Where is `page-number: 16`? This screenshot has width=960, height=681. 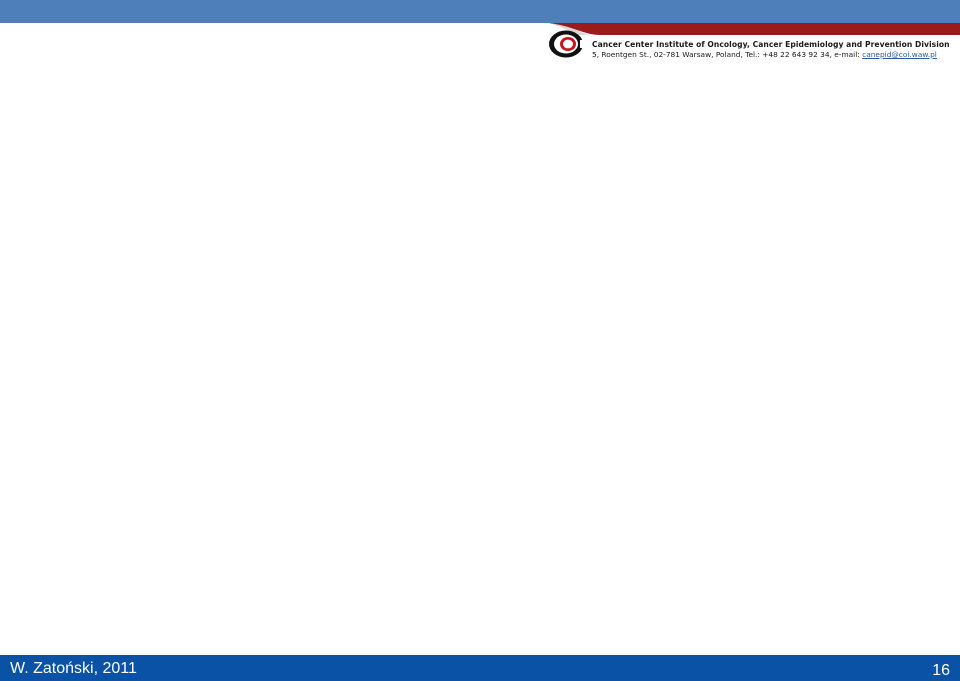 page-number: 16 is located at coordinates (941, 670).